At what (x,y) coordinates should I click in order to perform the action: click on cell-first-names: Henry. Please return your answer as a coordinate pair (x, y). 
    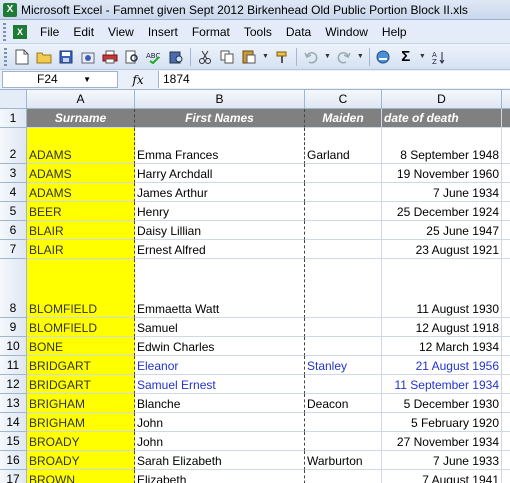
    Looking at the image, I should click on (220, 211).